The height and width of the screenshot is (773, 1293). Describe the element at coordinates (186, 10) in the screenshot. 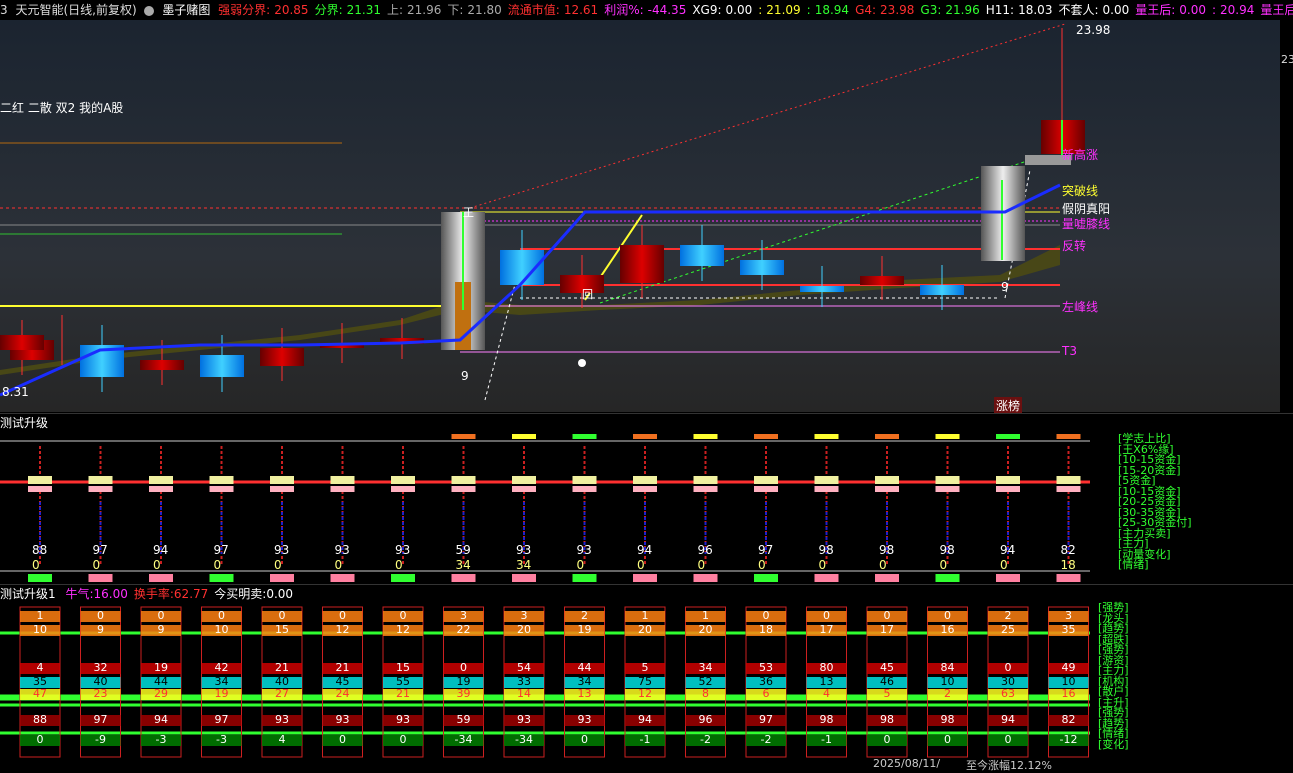

I see `indicator-name: 墨子赌图` at that location.